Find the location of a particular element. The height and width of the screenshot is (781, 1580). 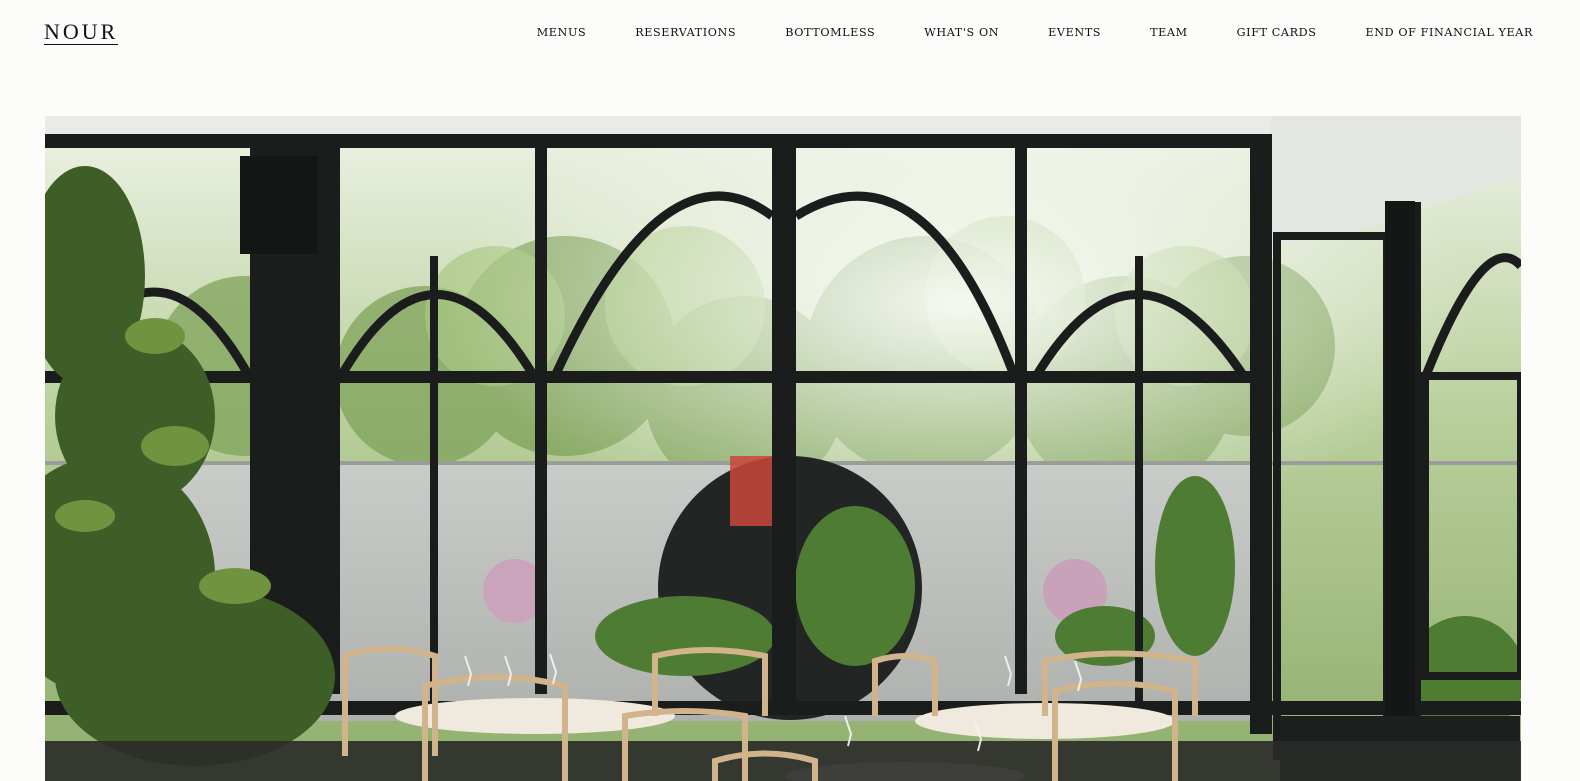

brand-logo: NOUR is located at coordinates (81, 32).